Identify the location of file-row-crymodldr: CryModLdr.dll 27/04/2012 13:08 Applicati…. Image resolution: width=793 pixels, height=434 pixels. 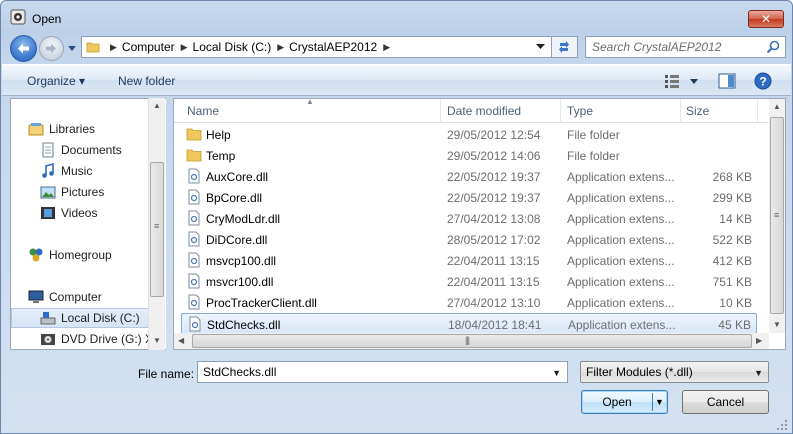
(469, 218).